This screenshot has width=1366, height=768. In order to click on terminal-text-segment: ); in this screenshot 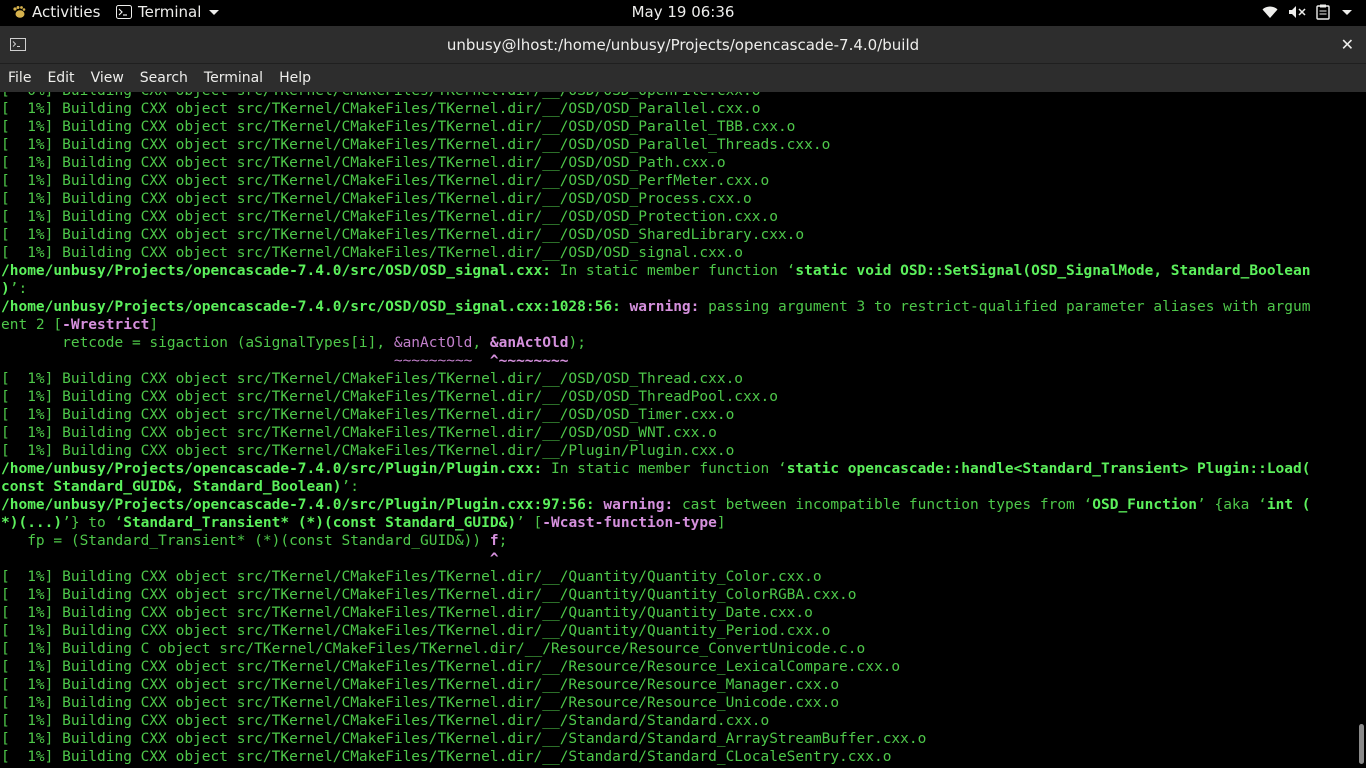, I will do `click(577, 343)`.